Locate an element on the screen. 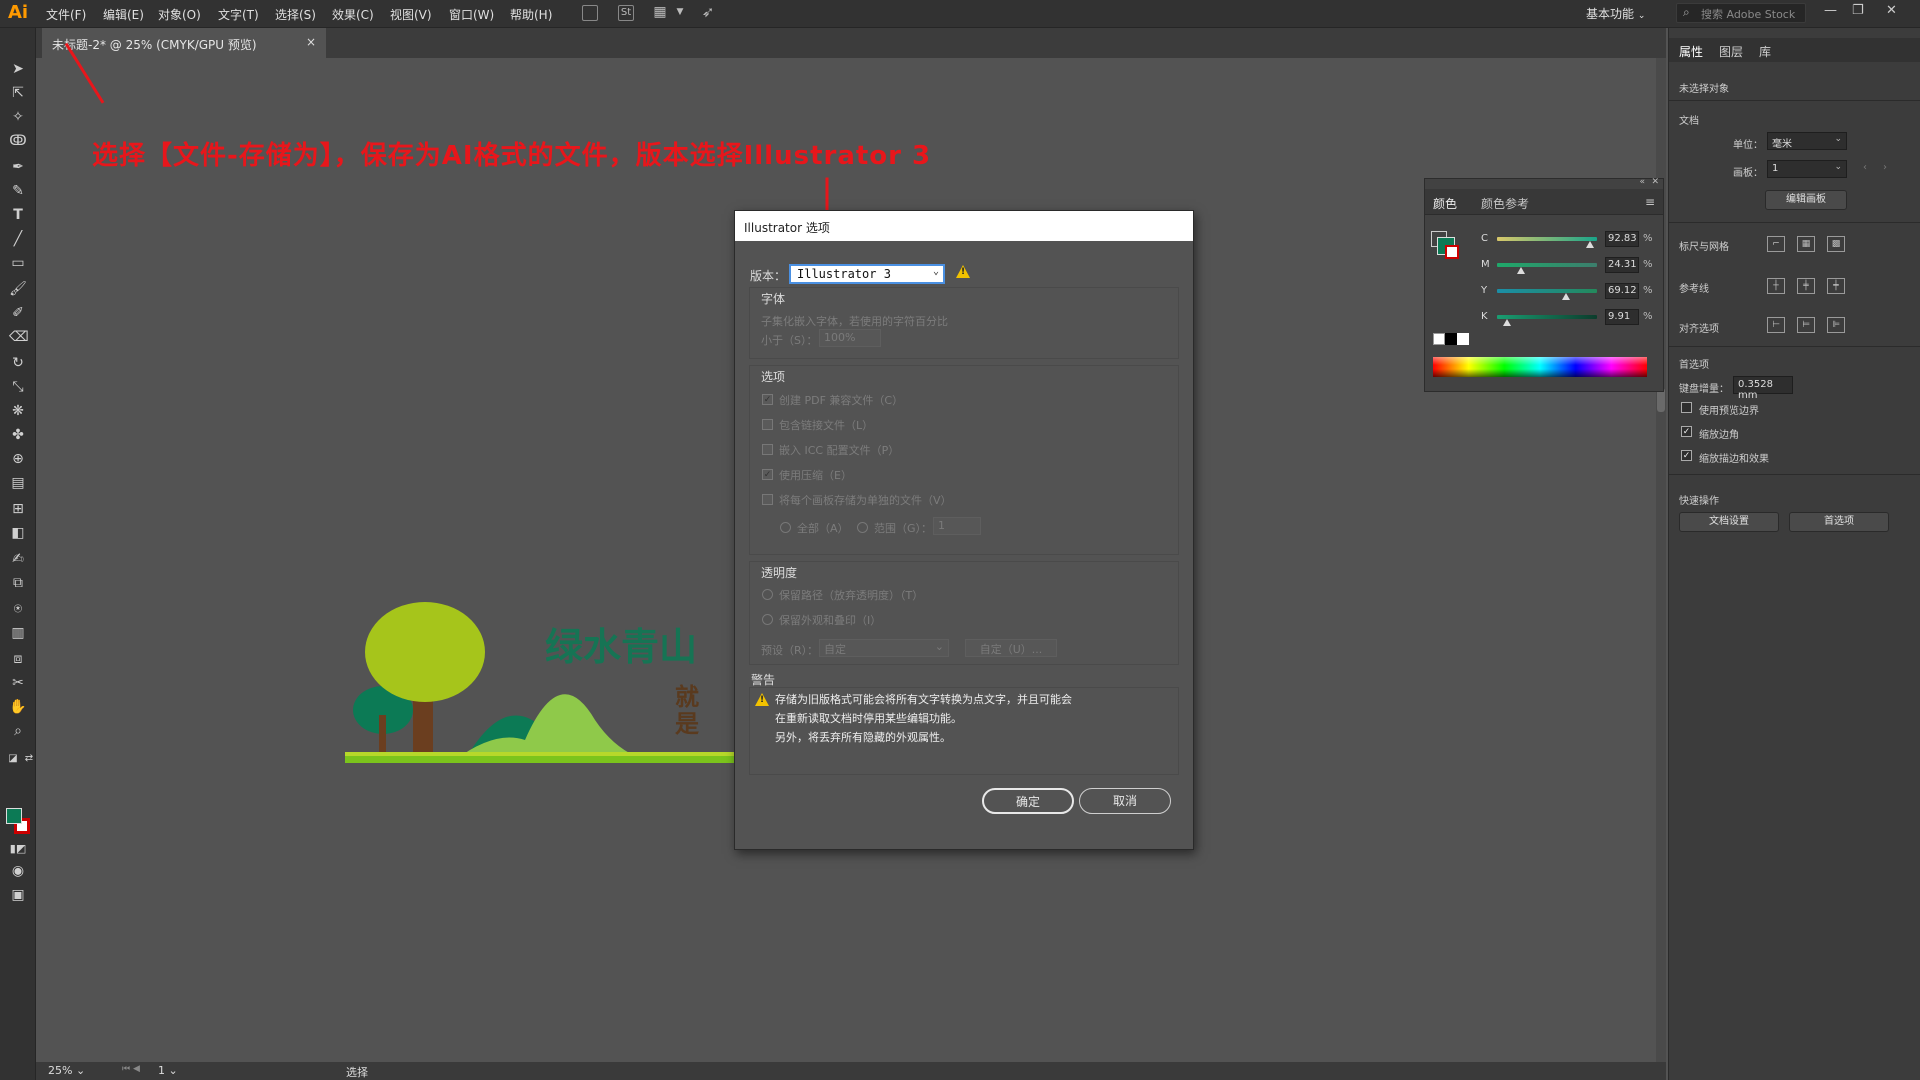 This screenshot has width=1920, height=1080. hand-tool-icon: ✋ is located at coordinates (18, 707).